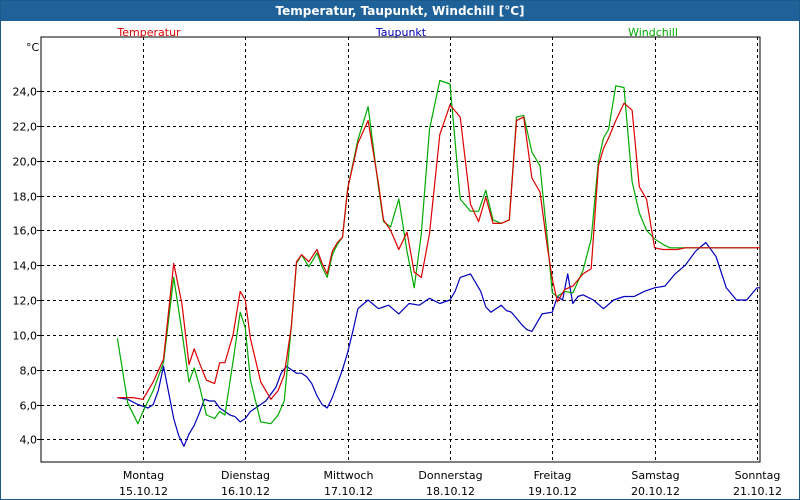 This screenshot has height=500, width=800. Describe the element at coordinates (25, 92) in the screenshot. I see `y-tick-label: 24,0` at that location.